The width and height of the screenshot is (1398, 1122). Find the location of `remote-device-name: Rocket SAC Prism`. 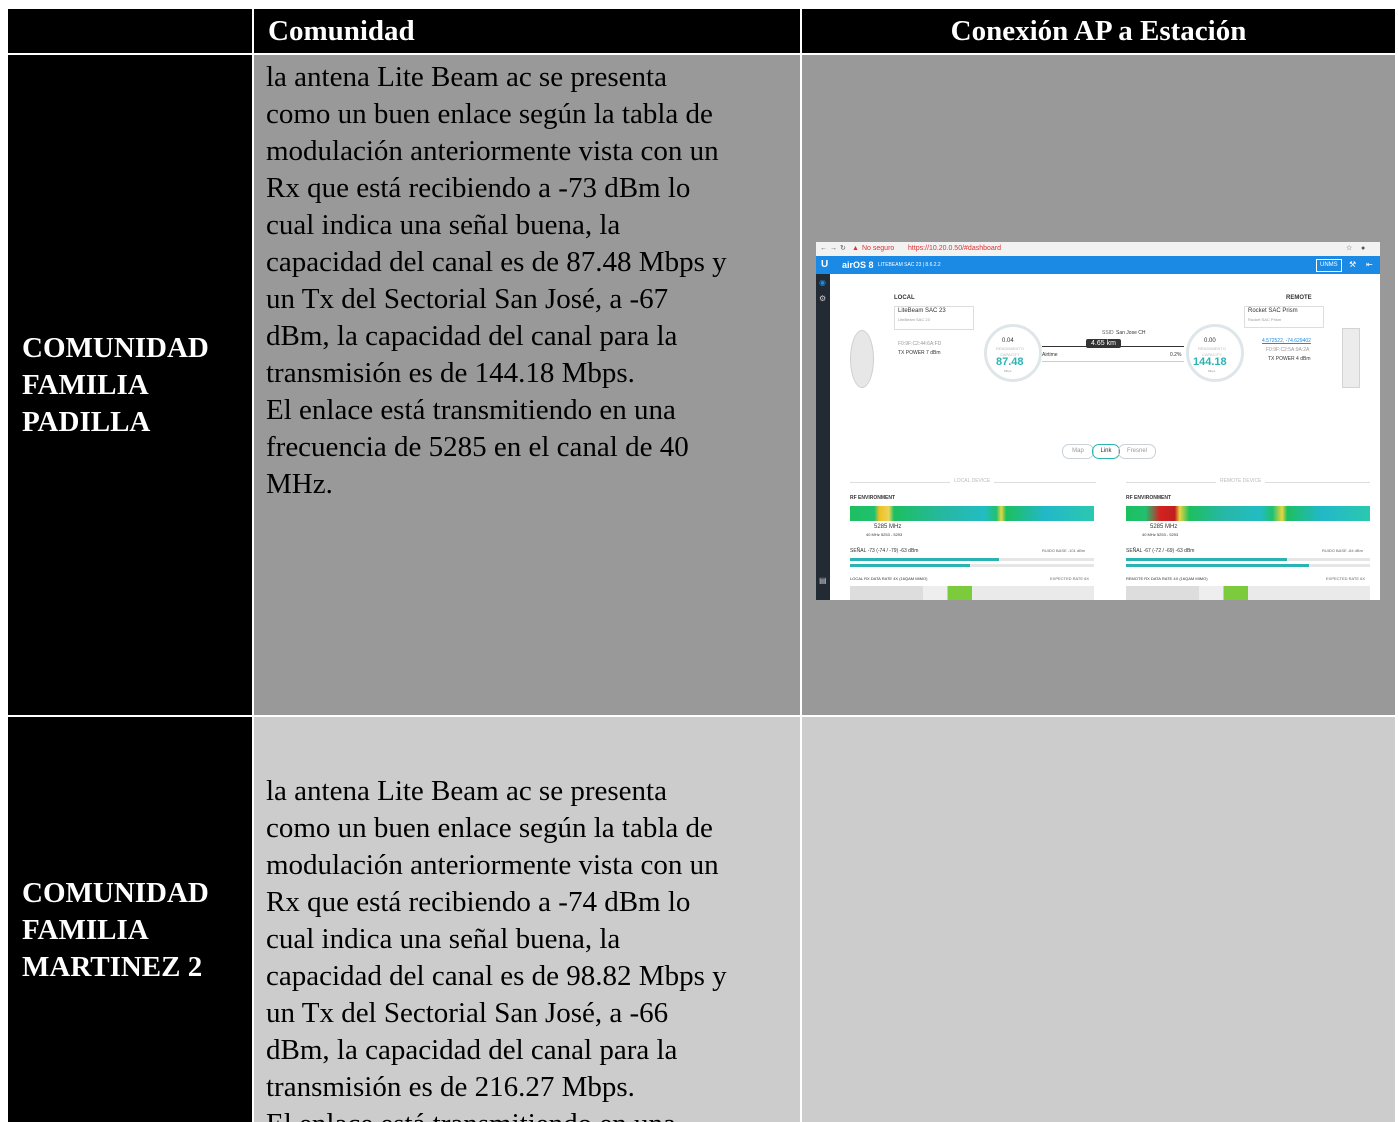

remote-device-name: Rocket SAC Prism is located at coordinates (1273, 311).